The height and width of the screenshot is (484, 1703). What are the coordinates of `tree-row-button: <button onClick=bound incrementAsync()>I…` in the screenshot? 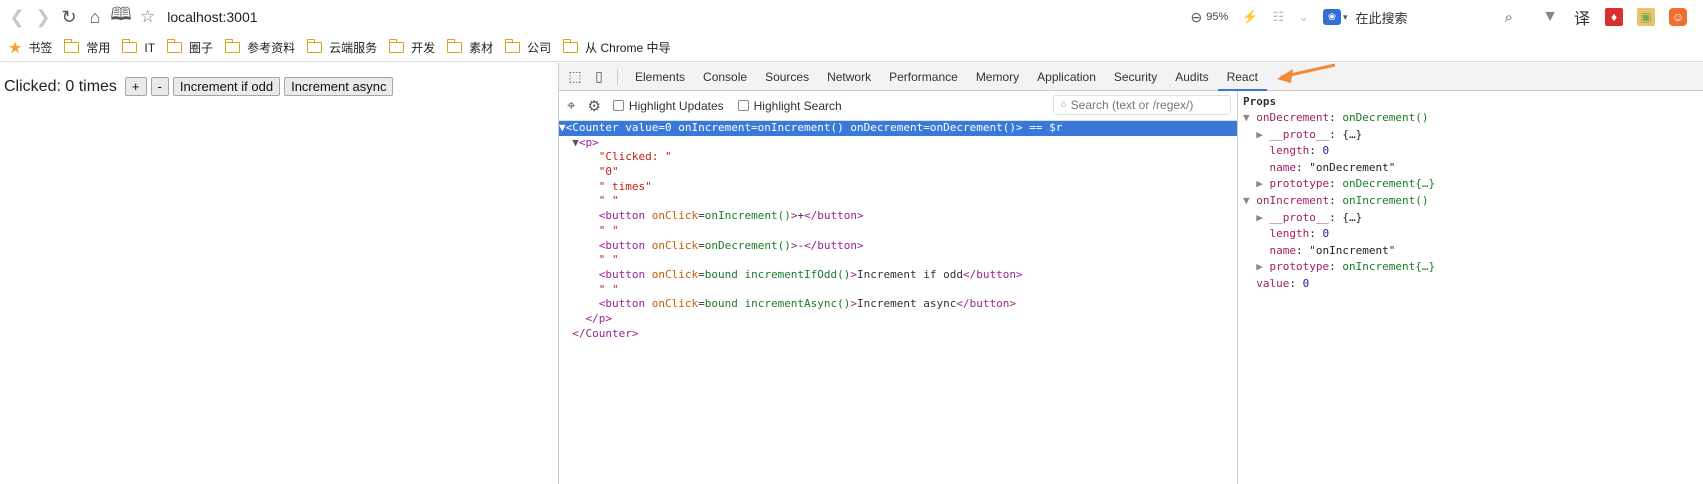 It's located at (898, 304).